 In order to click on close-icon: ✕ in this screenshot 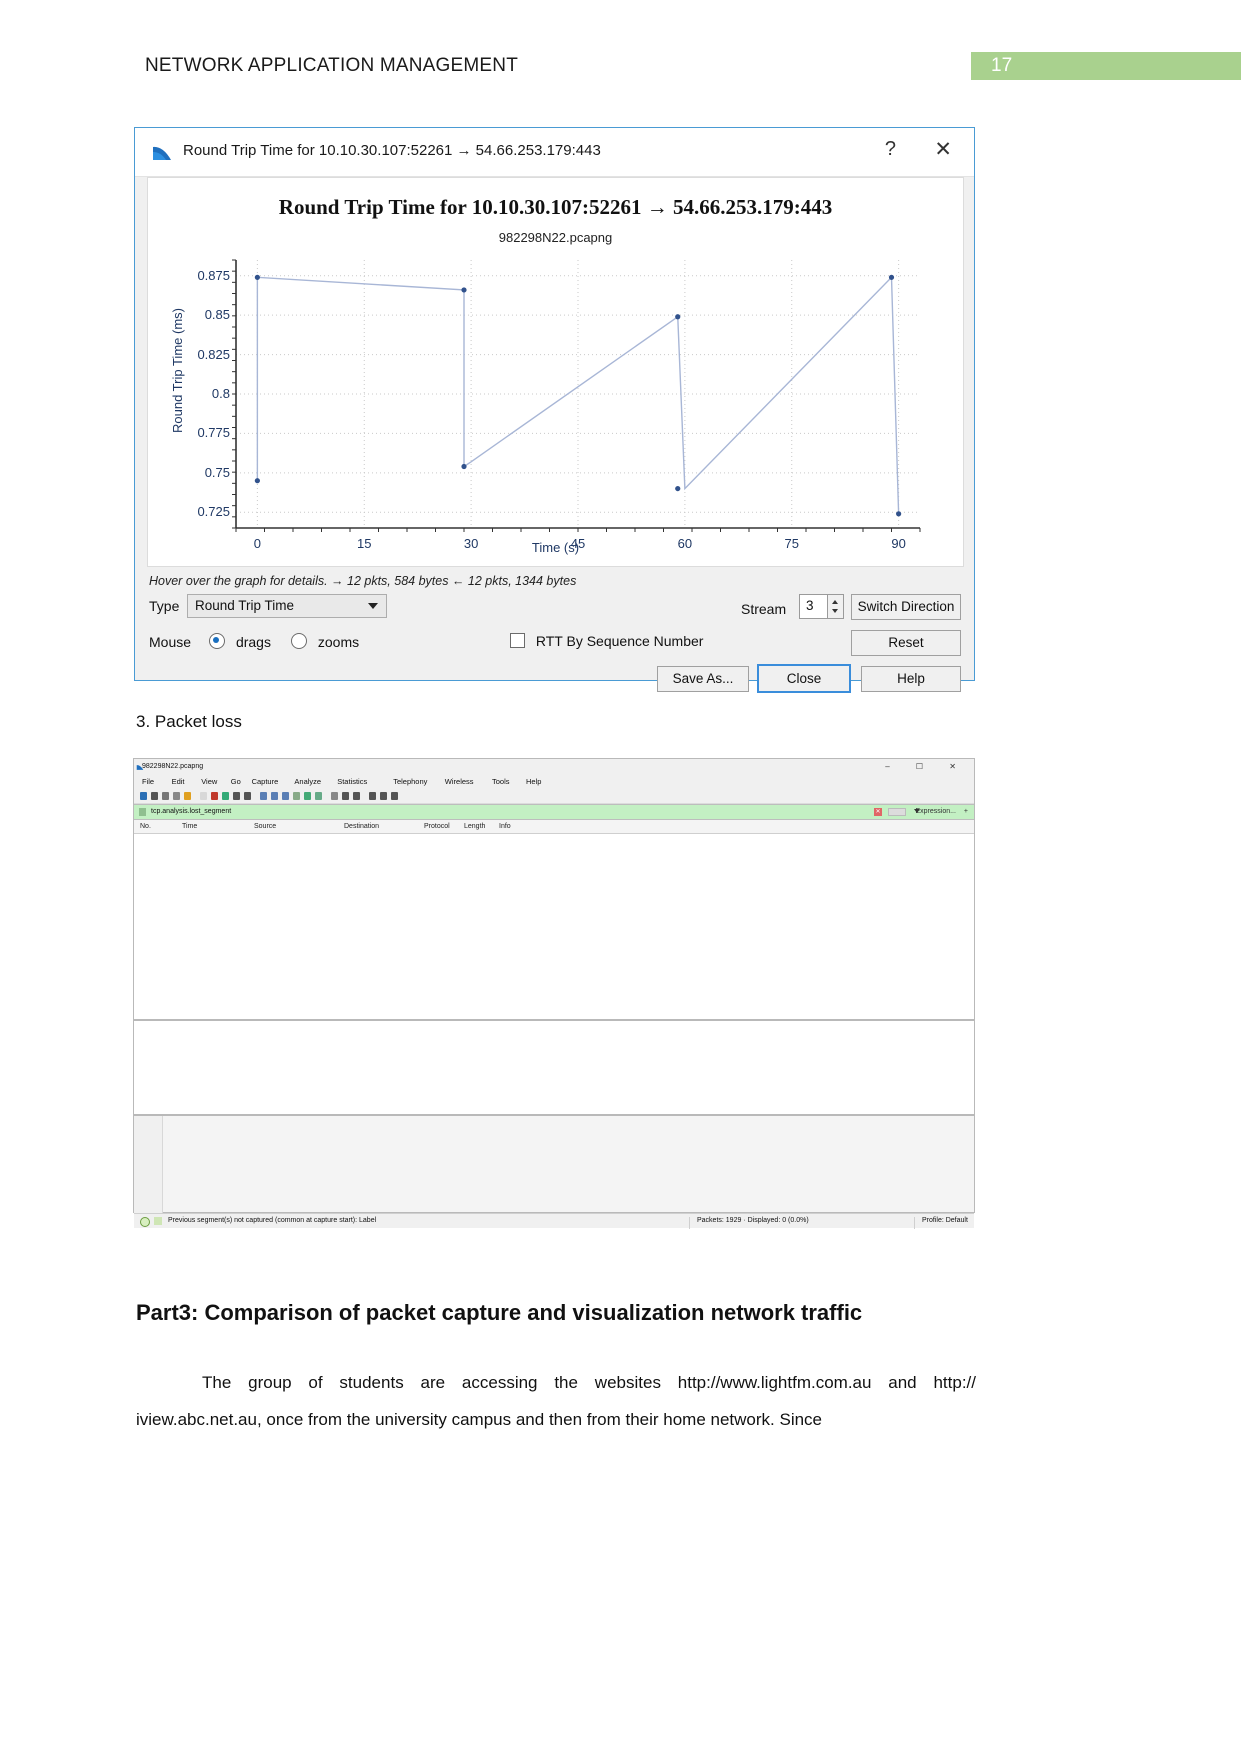, I will do `click(943, 149)`.